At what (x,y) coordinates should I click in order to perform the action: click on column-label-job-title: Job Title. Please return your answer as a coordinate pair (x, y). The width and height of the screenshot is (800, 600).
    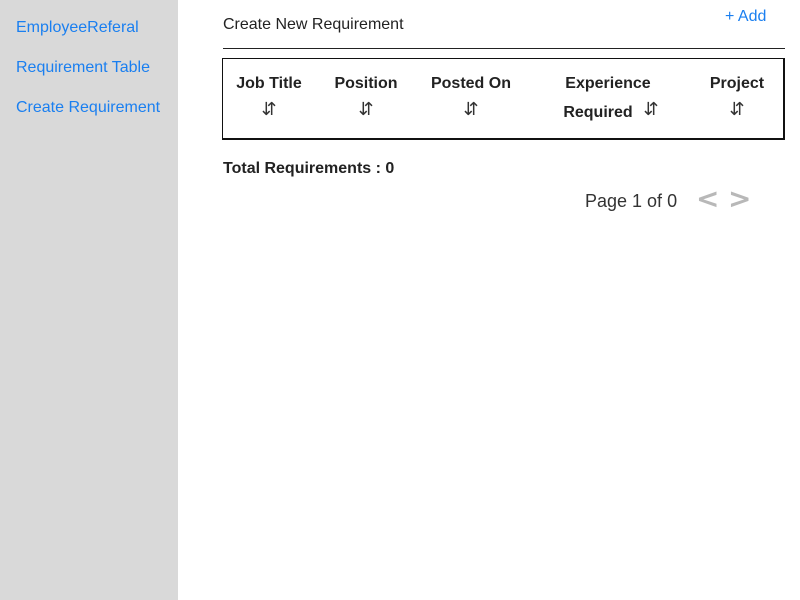
    Looking at the image, I should click on (269, 83).